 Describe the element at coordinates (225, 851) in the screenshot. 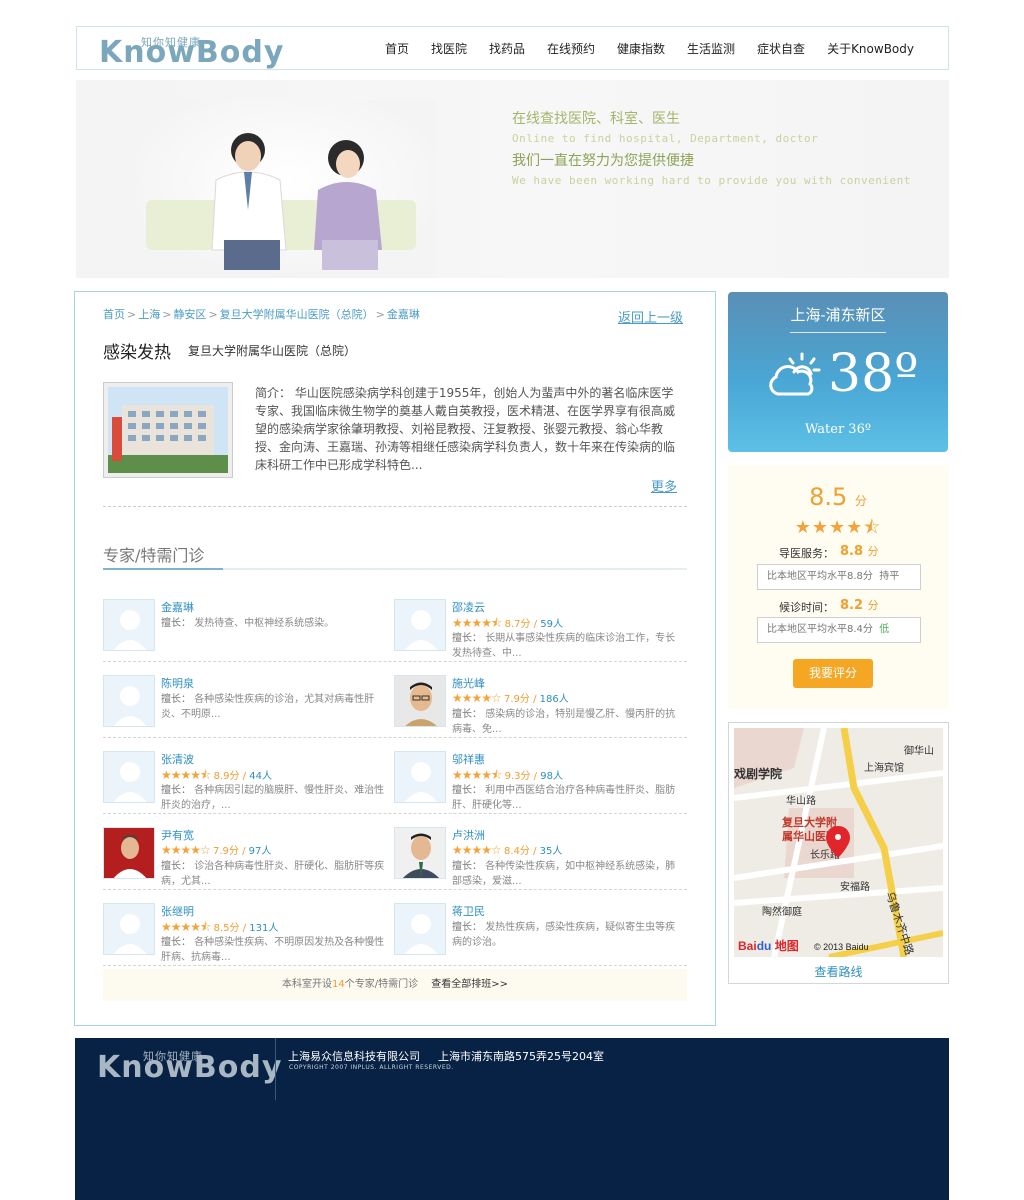

I see `doctor-score: 7.9分` at that location.